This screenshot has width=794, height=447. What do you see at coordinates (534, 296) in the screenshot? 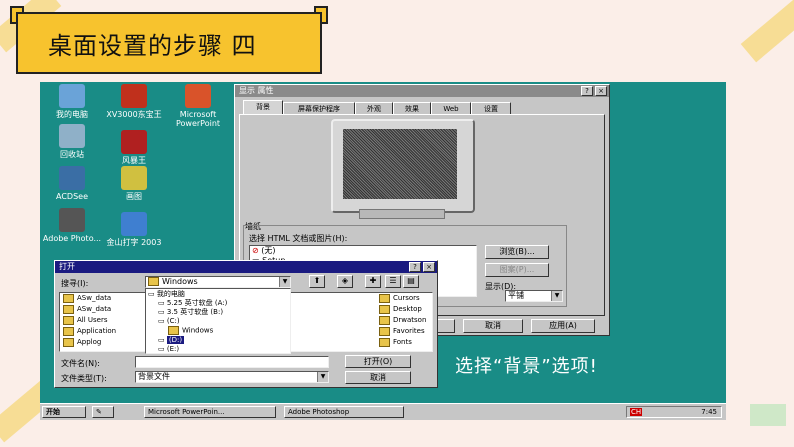
I see `display-mode-dropdown: 平铺 ▼` at bounding box center [534, 296].